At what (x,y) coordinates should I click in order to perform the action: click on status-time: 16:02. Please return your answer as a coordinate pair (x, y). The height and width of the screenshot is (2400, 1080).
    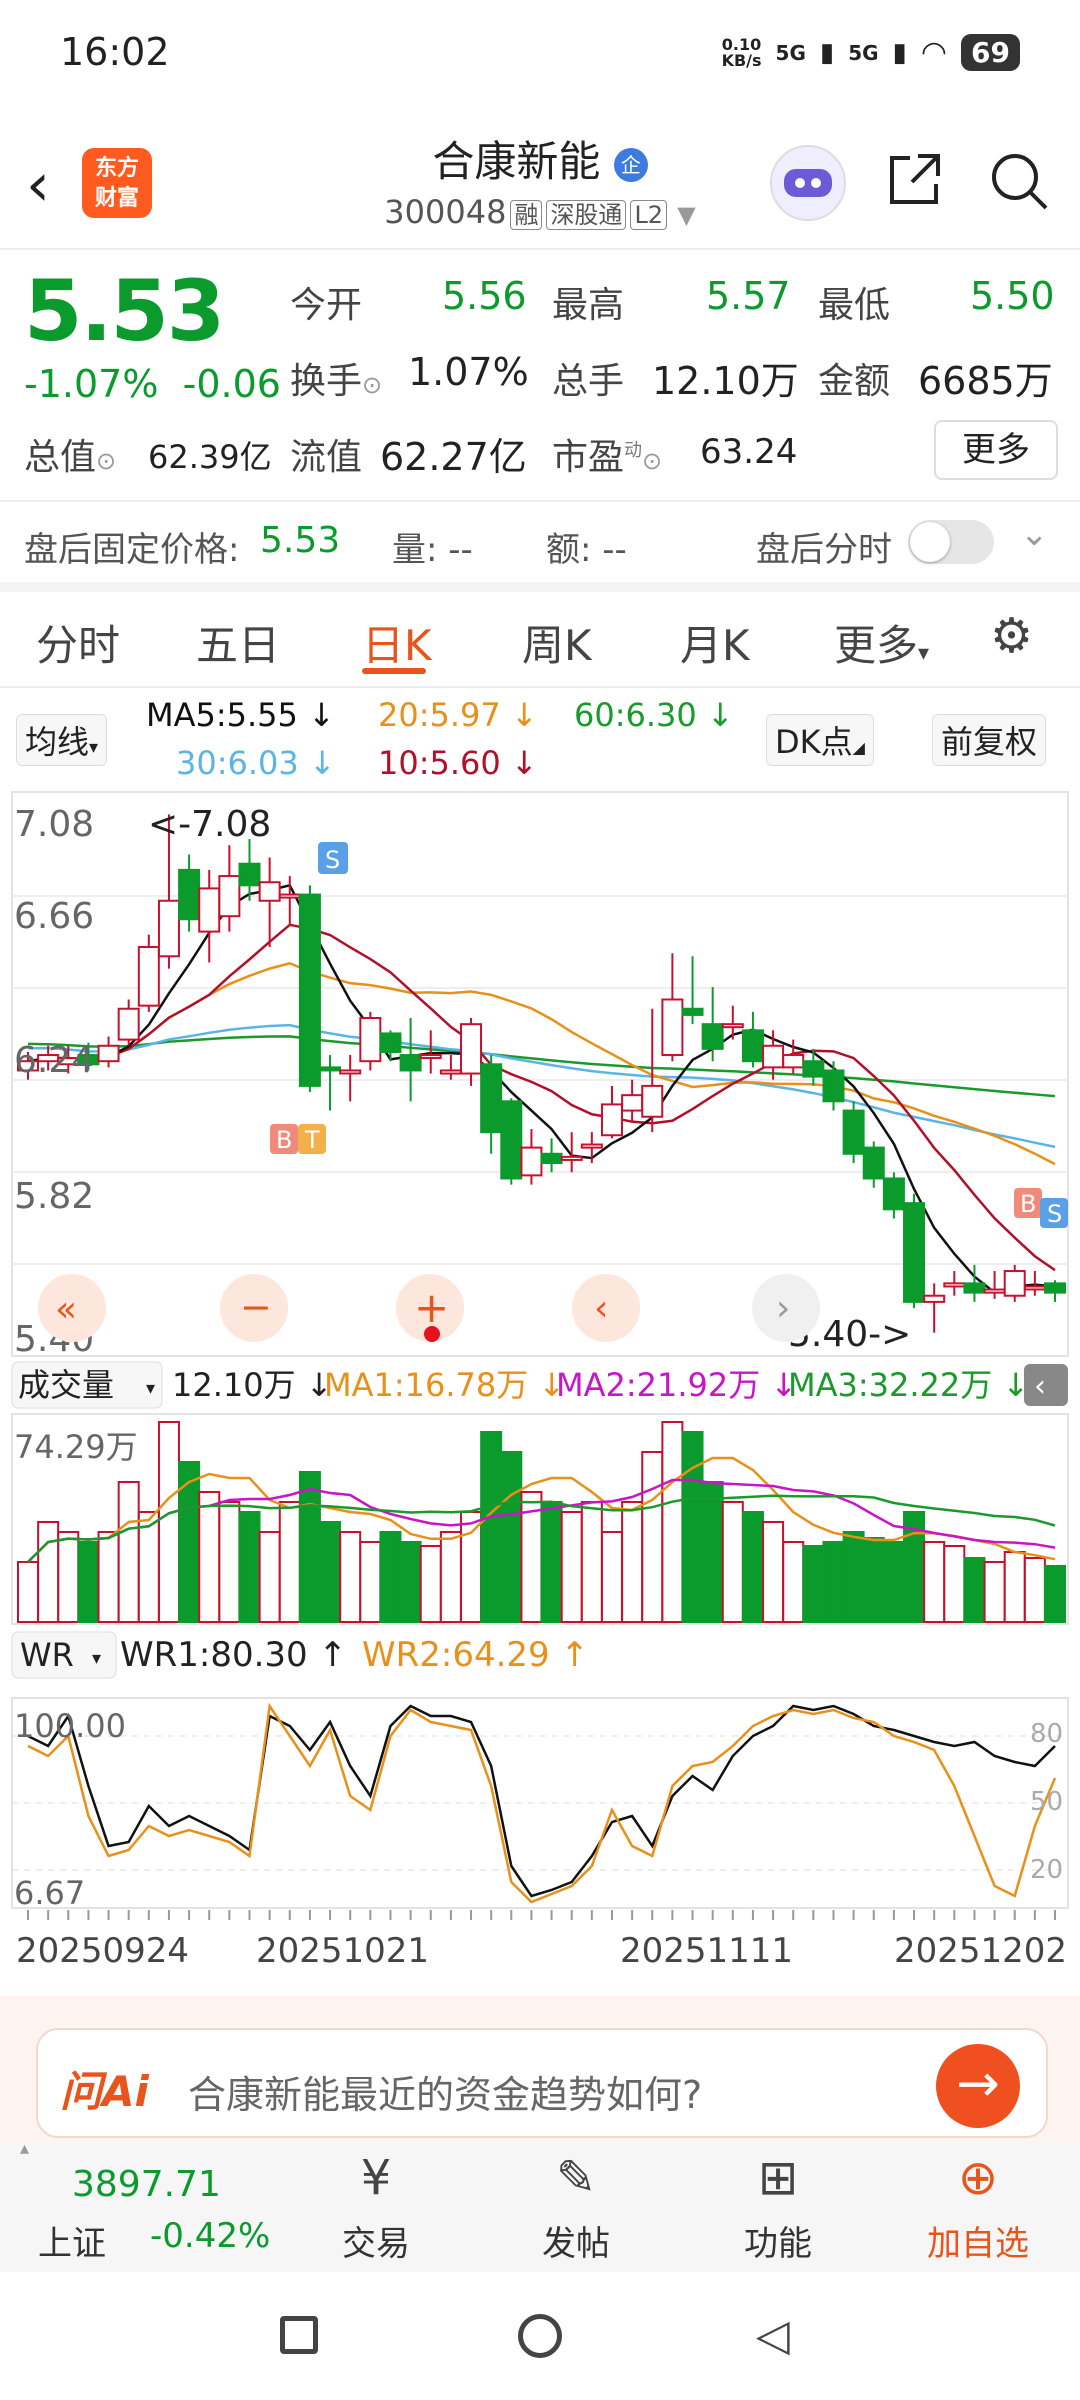
    Looking at the image, I should click on (115, 52).